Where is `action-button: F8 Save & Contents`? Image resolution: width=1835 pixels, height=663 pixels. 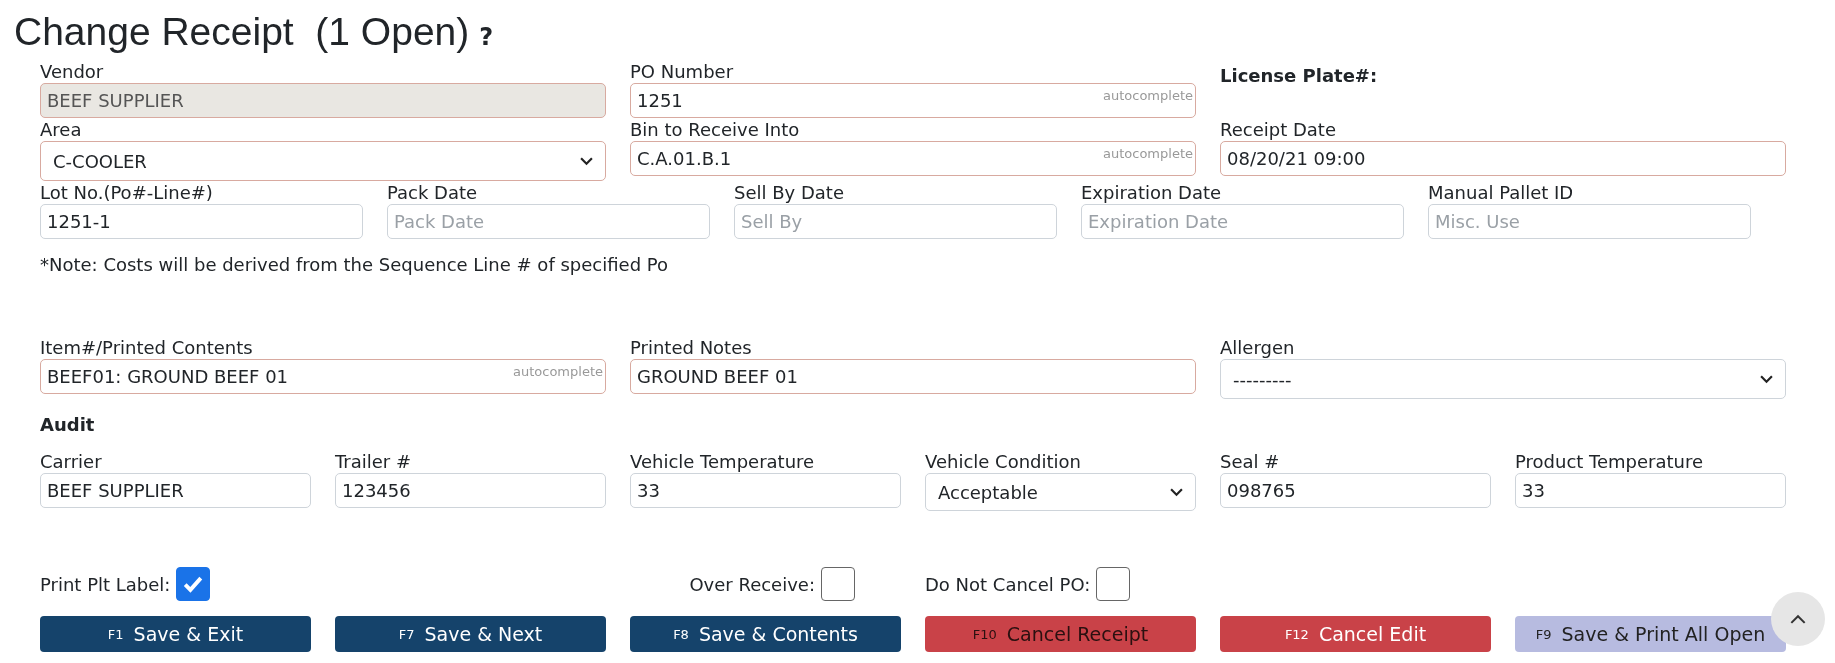 action-button: F8 Save & Contents is located at coordinates (765, 634).